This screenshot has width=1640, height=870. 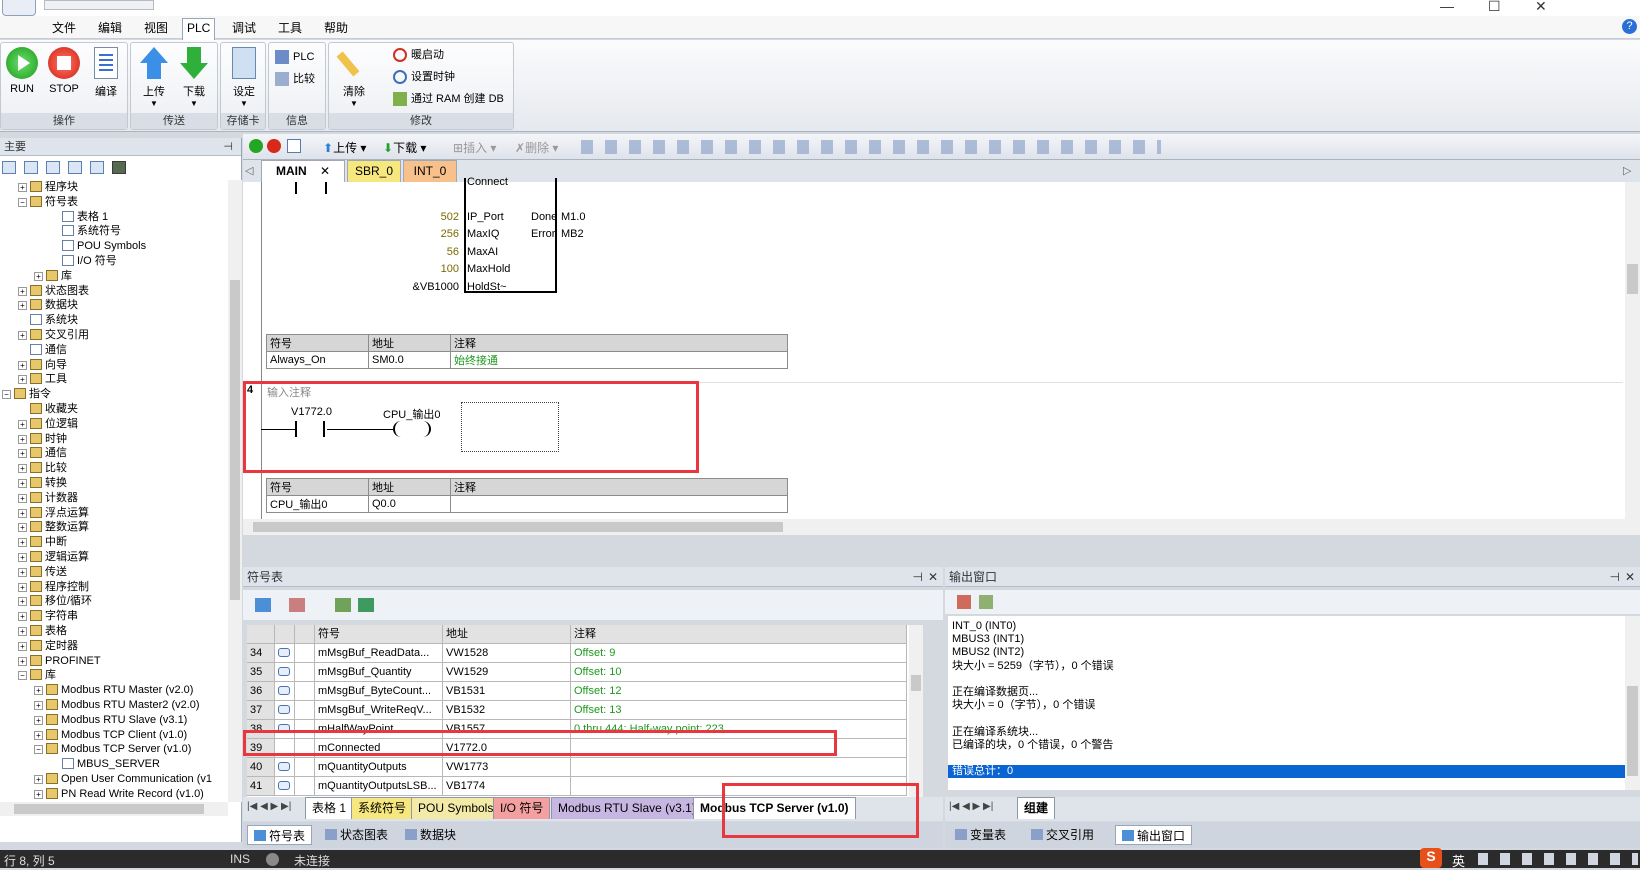 I want to click on comment-cell: Offset: 12, so click(x=739, y=691).